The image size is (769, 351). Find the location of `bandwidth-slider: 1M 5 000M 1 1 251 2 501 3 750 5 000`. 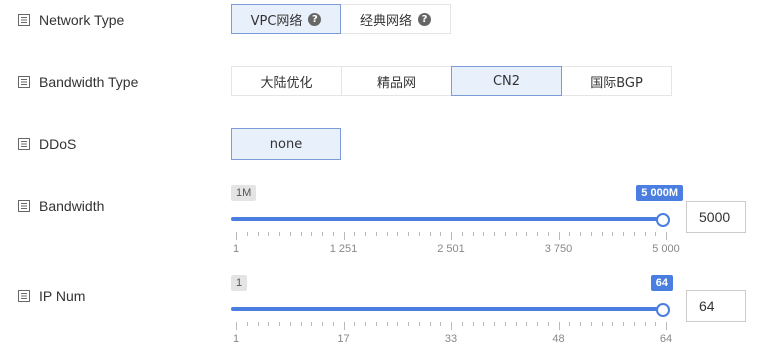

bandwidth-slider: 1M 5 000M 1 1 251 2 501 3 750 5 000 is located at coordinates (457, 222).